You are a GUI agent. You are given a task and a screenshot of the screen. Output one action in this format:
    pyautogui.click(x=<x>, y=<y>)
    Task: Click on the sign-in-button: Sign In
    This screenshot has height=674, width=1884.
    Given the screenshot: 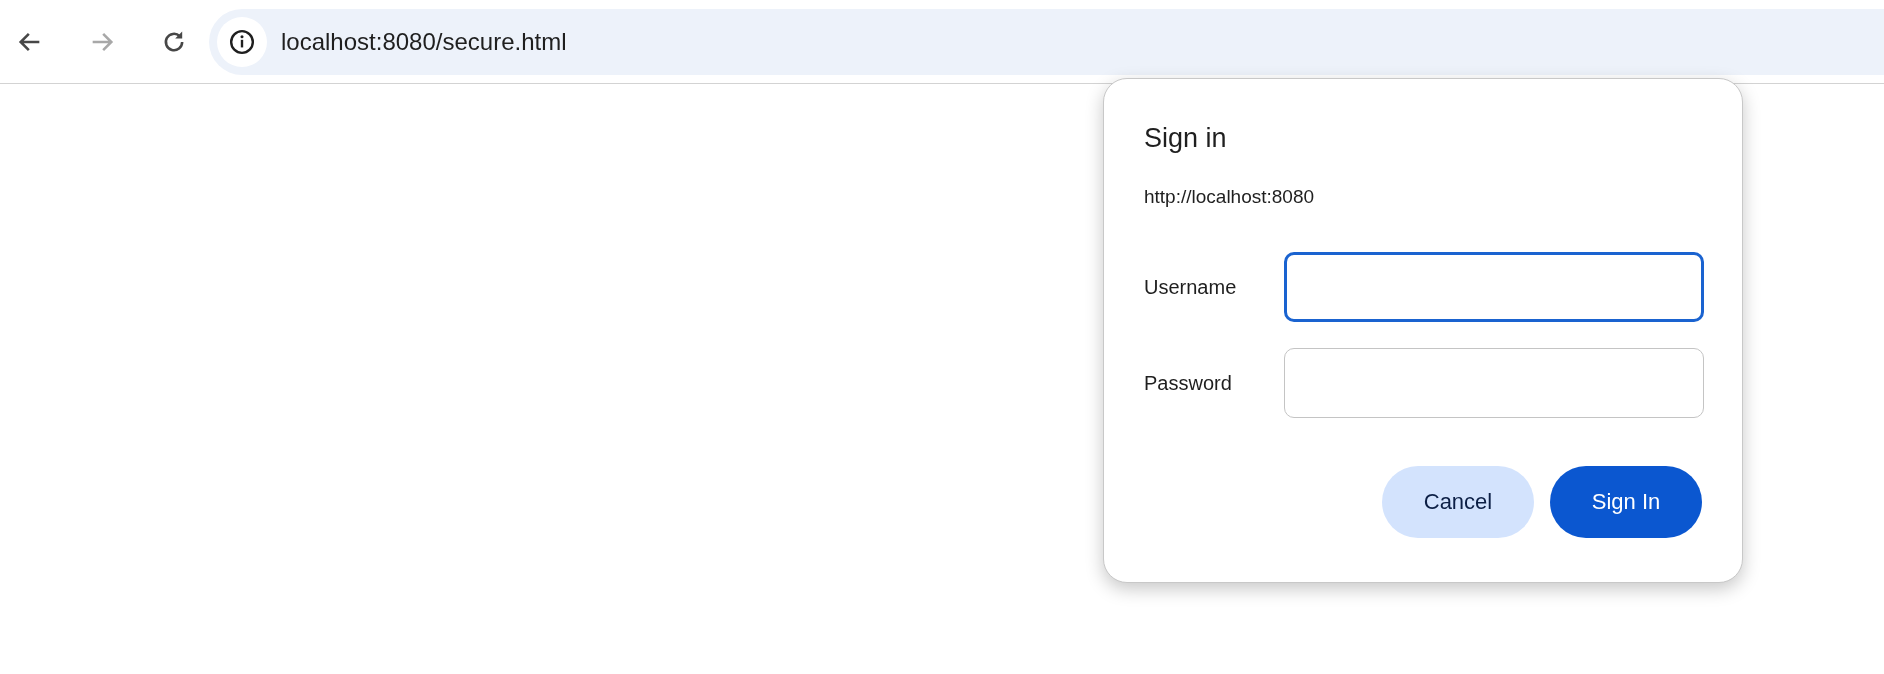 What is the action you would take?
    pyautogui.click(x=1626, y=502)
    